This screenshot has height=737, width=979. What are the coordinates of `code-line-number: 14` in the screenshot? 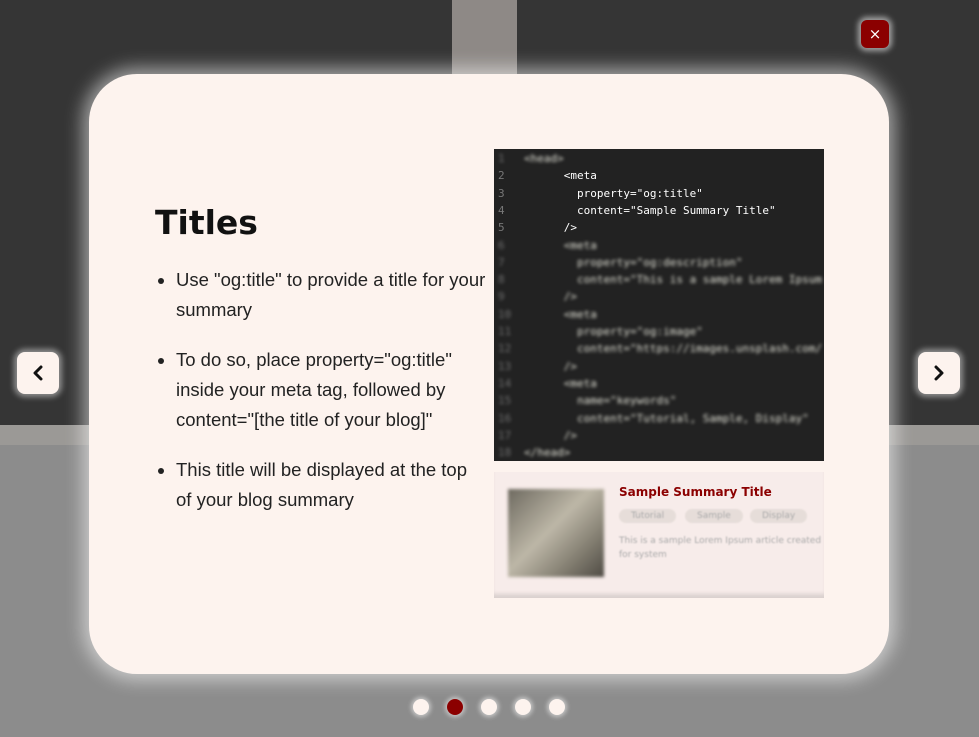 It's located at (505, 383).